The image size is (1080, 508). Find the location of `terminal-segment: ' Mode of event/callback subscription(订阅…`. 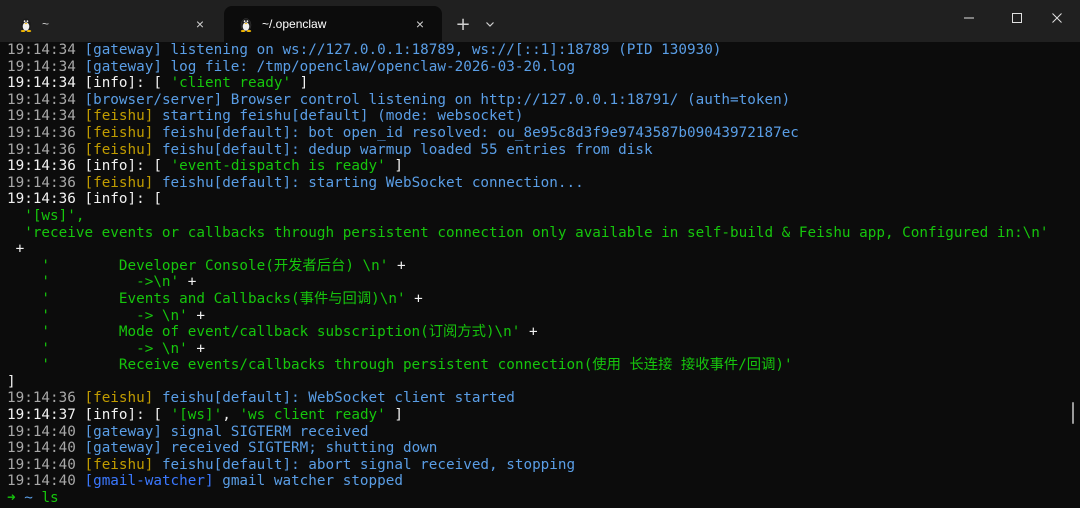

terminal-segment: ' Mode of event/callback subscription(订阅… is located at coordinates (264, 332).